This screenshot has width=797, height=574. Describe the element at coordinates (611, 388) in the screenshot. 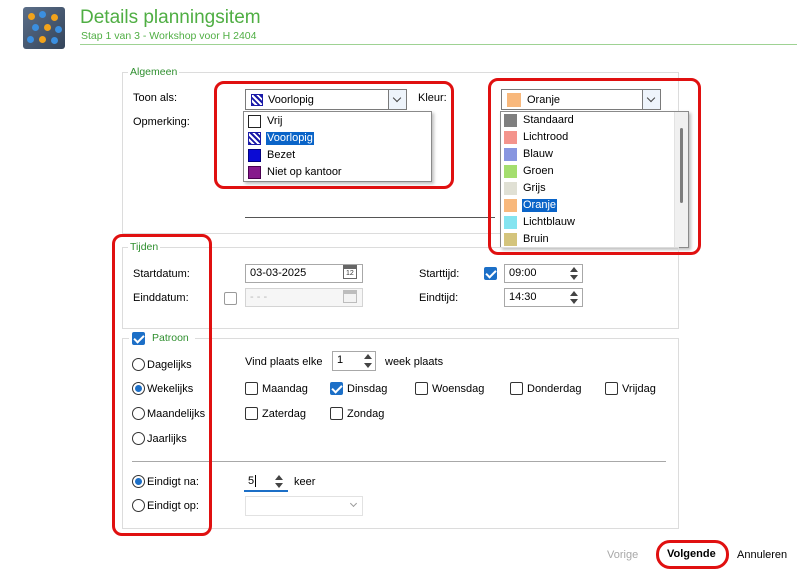

I see `vrijdag-checkbox` at that location.